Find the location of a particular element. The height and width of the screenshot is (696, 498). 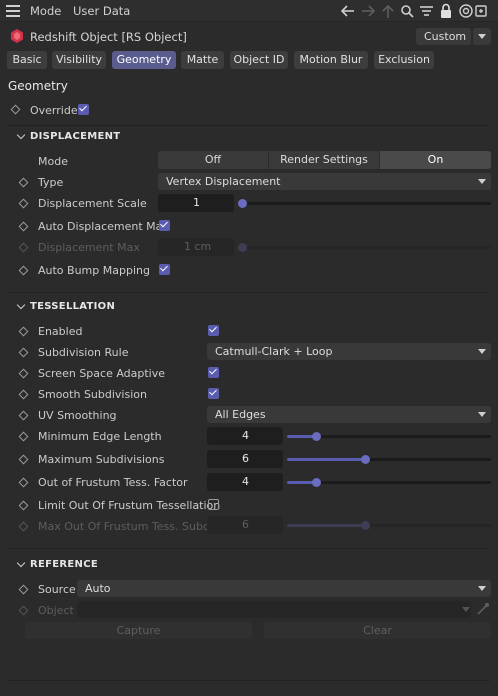

hamburger-menu-icon is located at coordinates (13, 11).